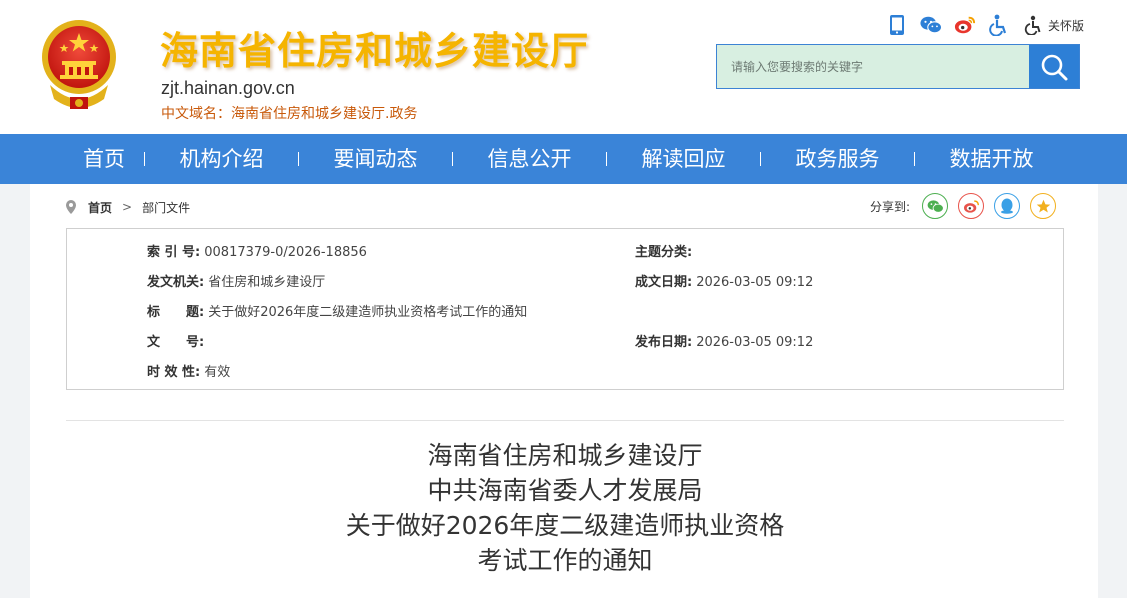 The image size is (1127, 598). I want to click on meta-doc-no-label: 文 号:, so click(176, 342).